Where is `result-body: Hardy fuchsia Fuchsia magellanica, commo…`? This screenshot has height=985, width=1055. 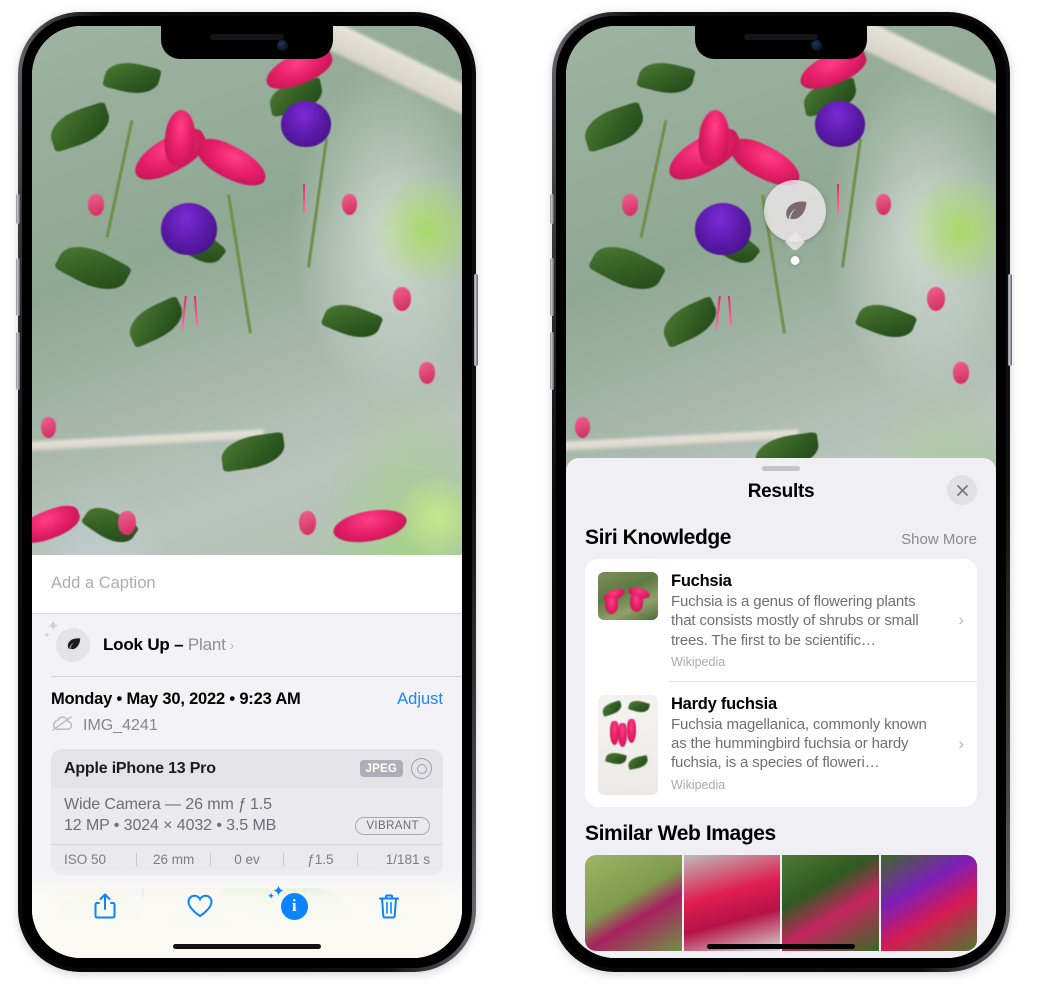 result-body: Hardy fuchsia Fuchsia magellanica, commo… is located at coordinates (817, 743).